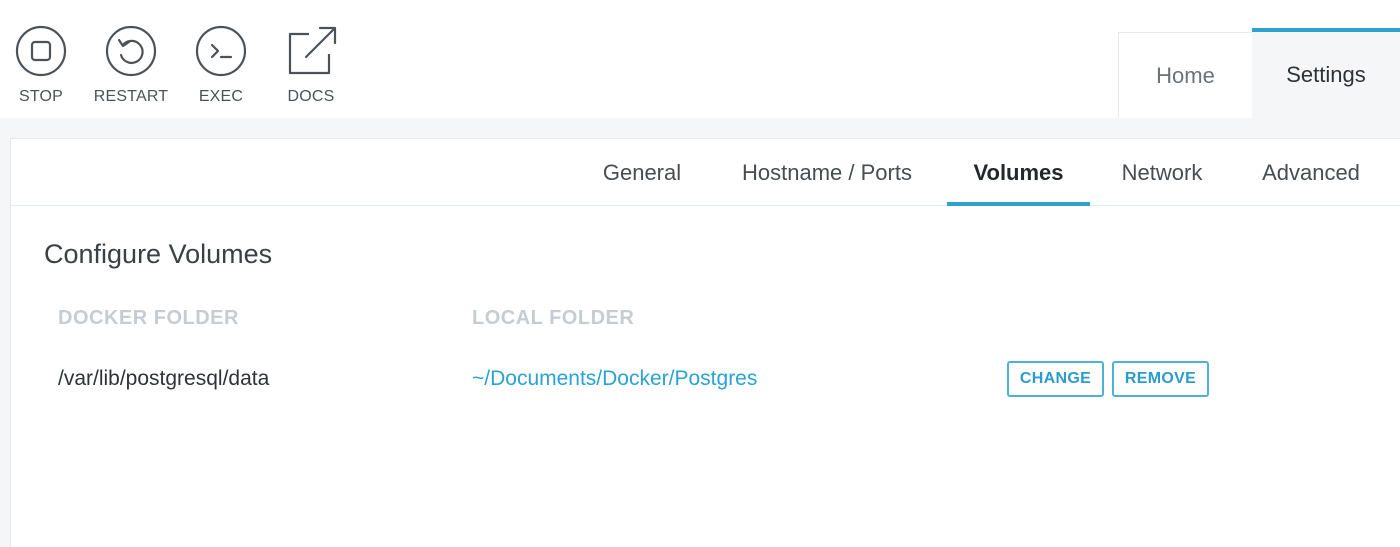 The image size is (1400, 547). What do you see at coordinates (158, 254) in the screenshot?
I see `page-title: Configure Volumes` at bounding box center [158, 254].